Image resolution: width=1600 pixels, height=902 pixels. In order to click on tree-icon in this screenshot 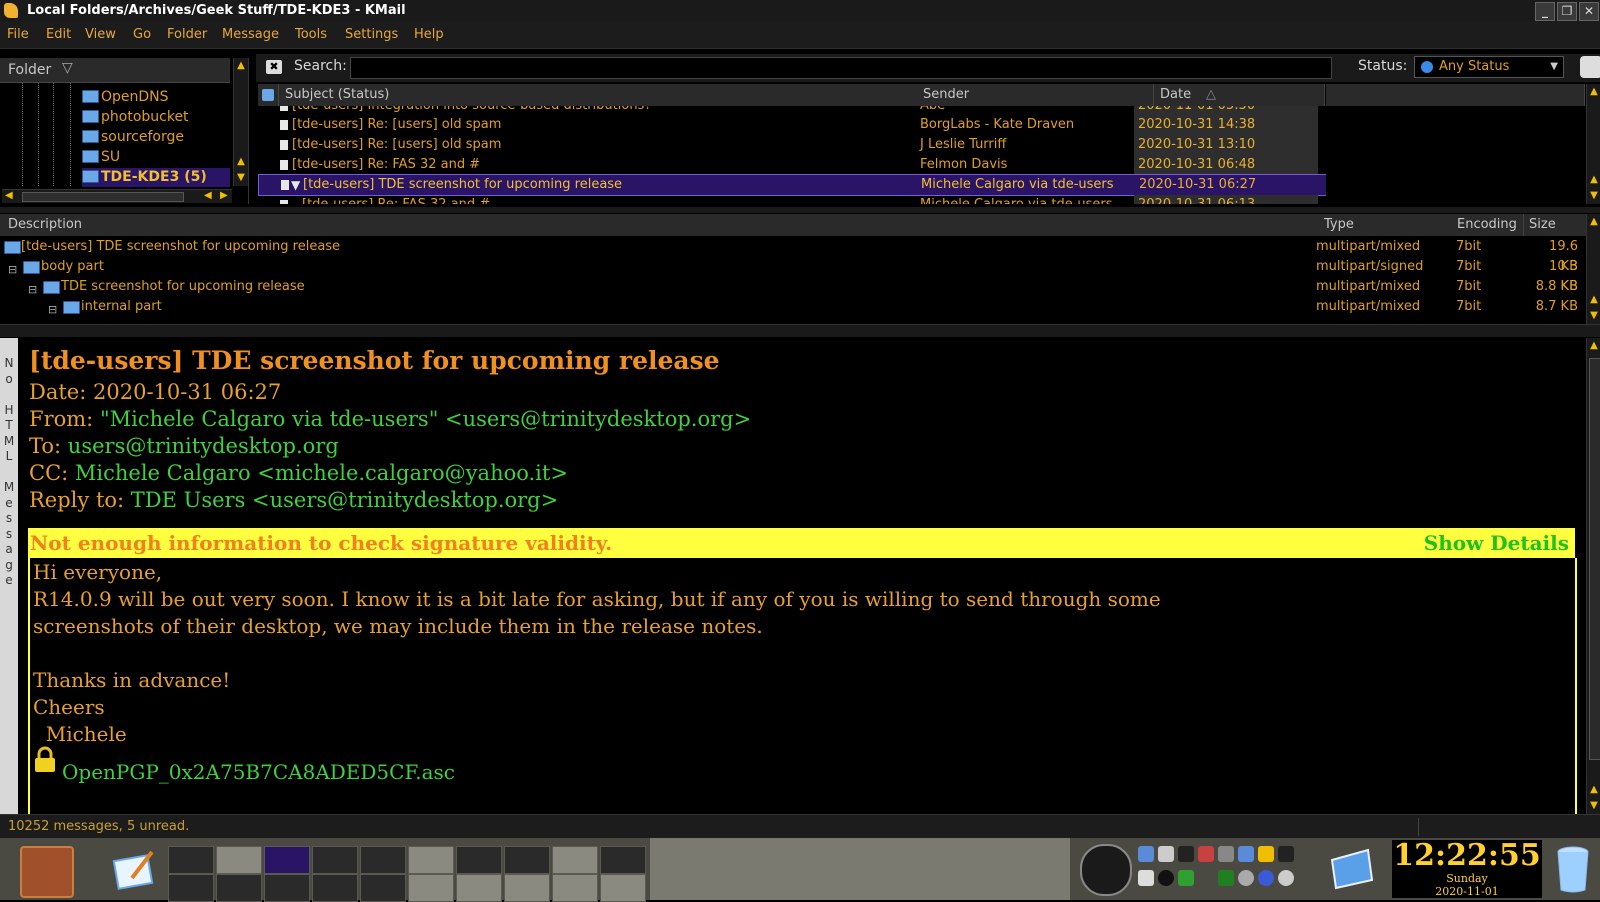, I will do `click(1226, 878)`.